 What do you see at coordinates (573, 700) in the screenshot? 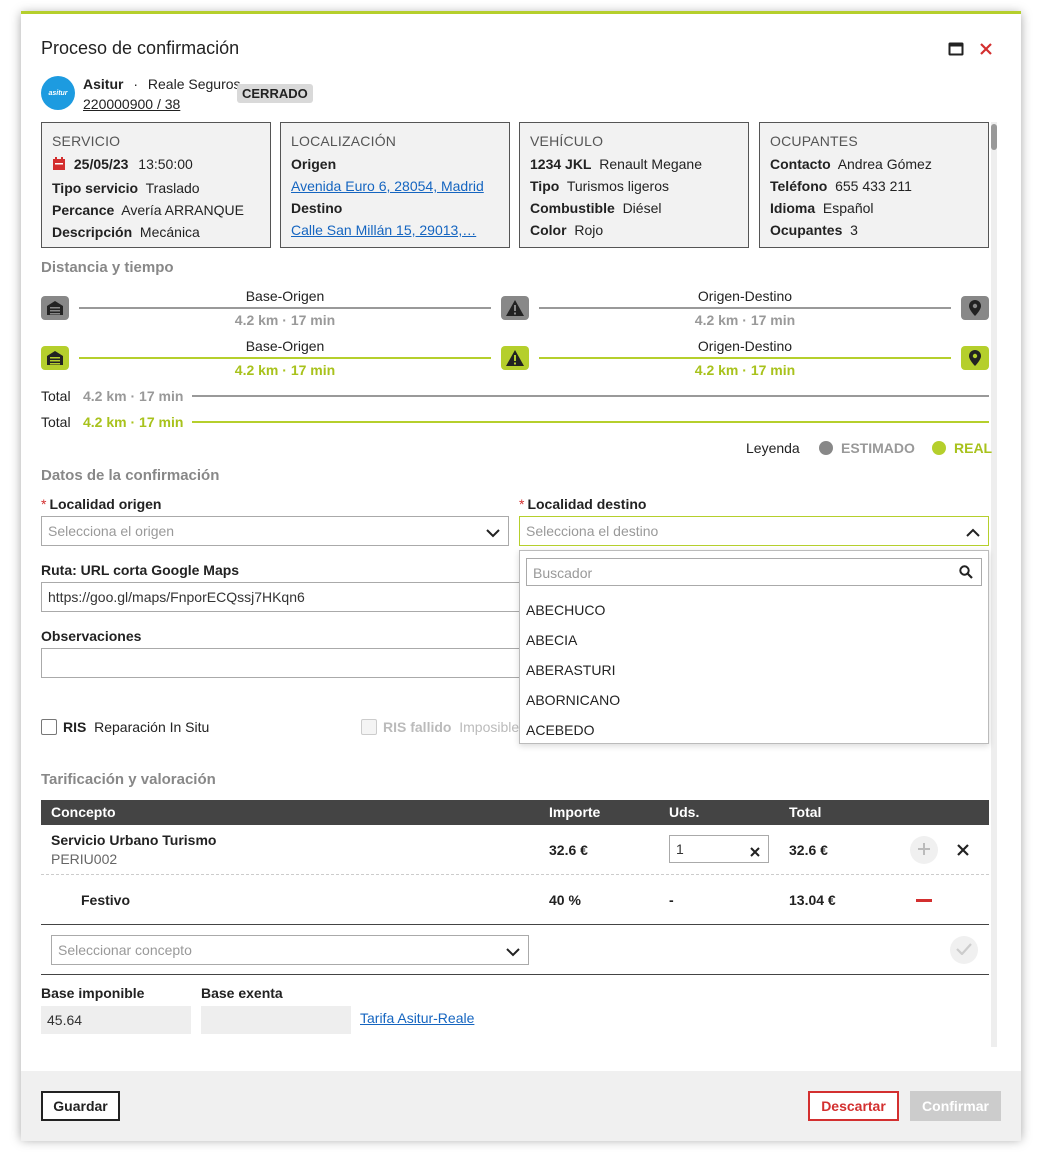
I see `dropdown-option: ABORNICANO` at bounding box center [573, 700].